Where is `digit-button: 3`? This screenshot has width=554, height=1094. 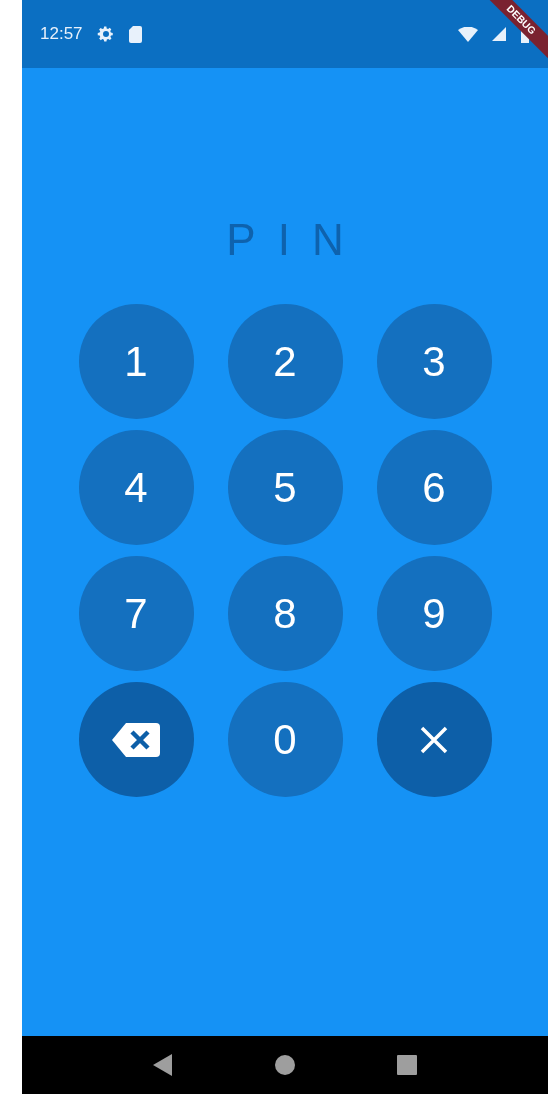
digit-button: 3 is located at coordinates (434, 361).